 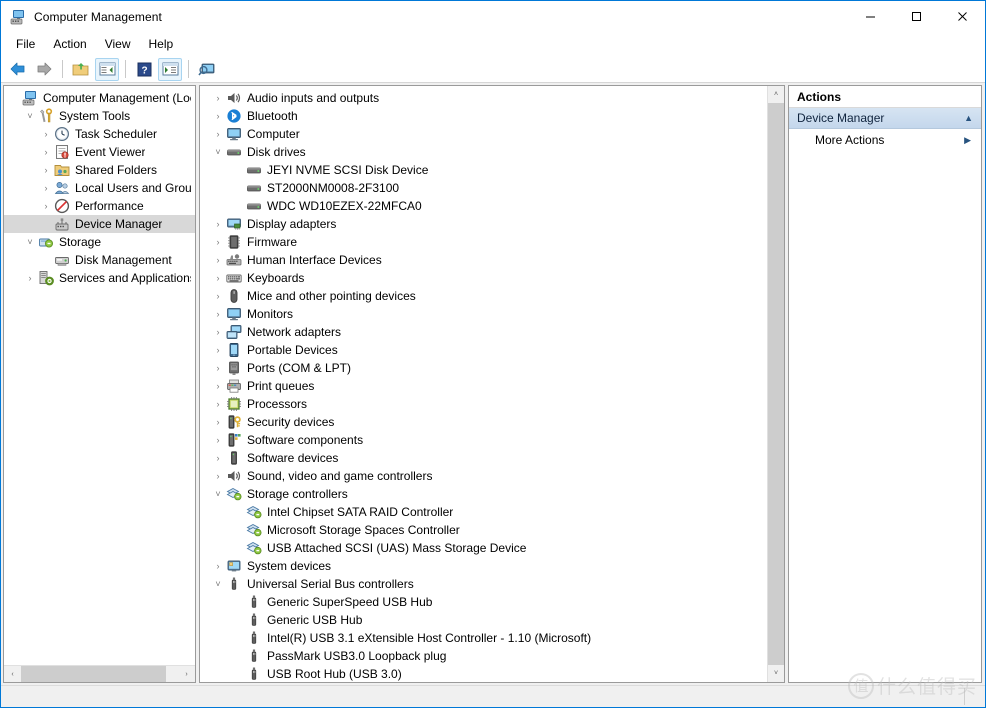 What do you see at coordinates (483, 224) in the screenshot?
I see `device-tree-item-row: › Display adapters` at bounding box center [483, 224].